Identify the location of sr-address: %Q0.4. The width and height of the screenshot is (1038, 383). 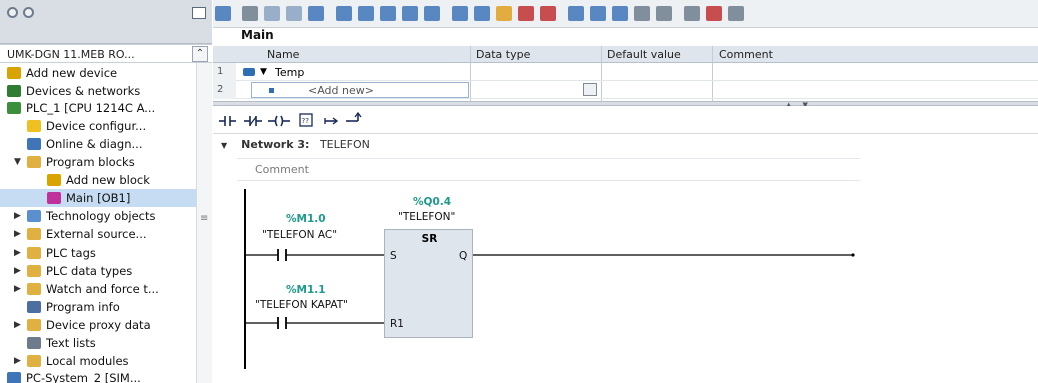
(432, 202).